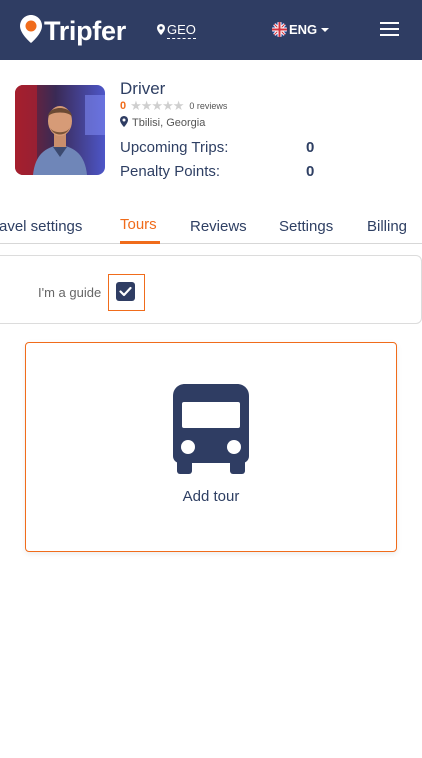  I want to click on tab-billing: Billing, so click(387, 226).